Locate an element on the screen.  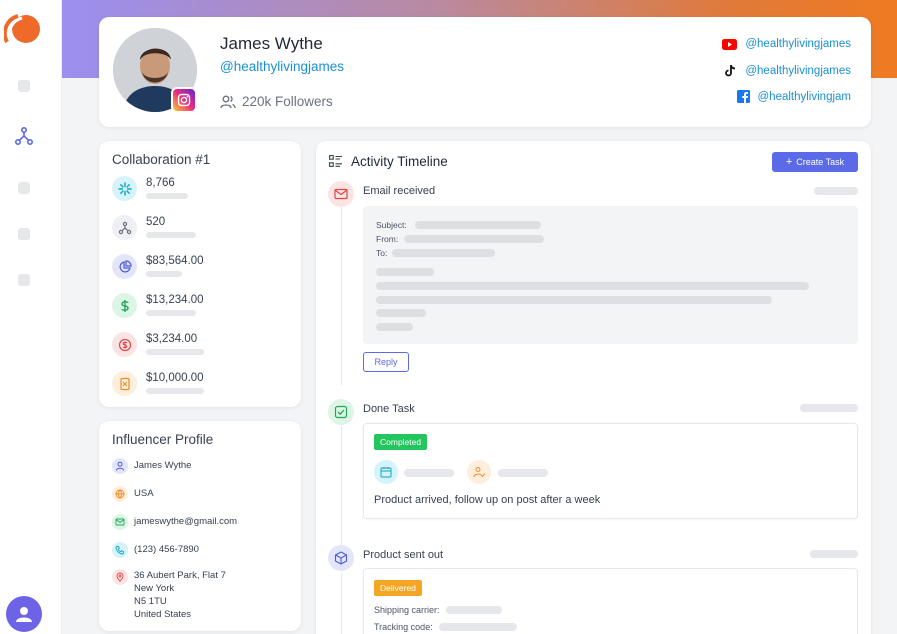
stat-earnings: $13,234.00 is located at coordinates (158, 305).